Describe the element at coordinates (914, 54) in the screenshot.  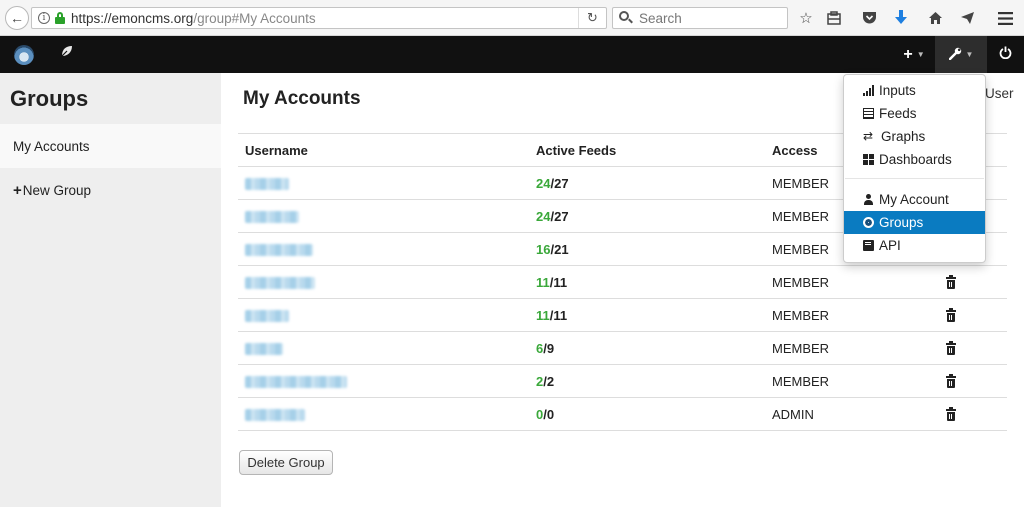
I see `add-menu-button: + ▼` at that location.